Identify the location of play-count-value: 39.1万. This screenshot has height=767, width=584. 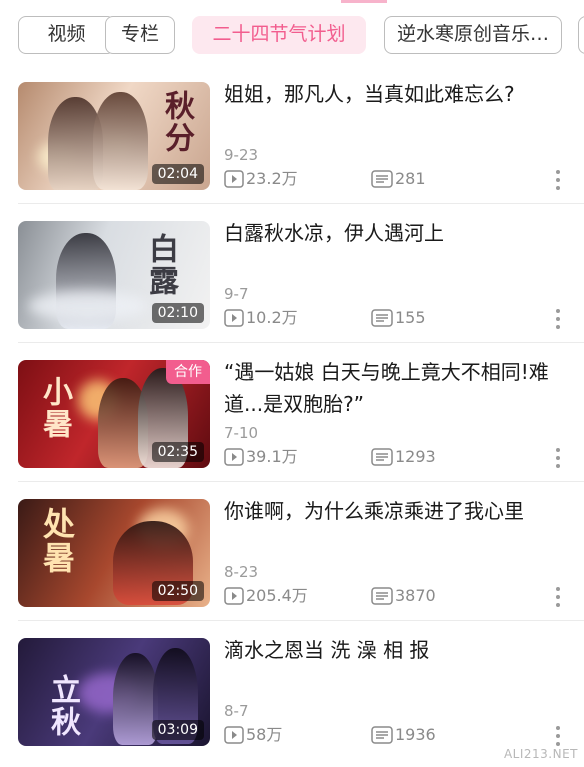
(272, 456).